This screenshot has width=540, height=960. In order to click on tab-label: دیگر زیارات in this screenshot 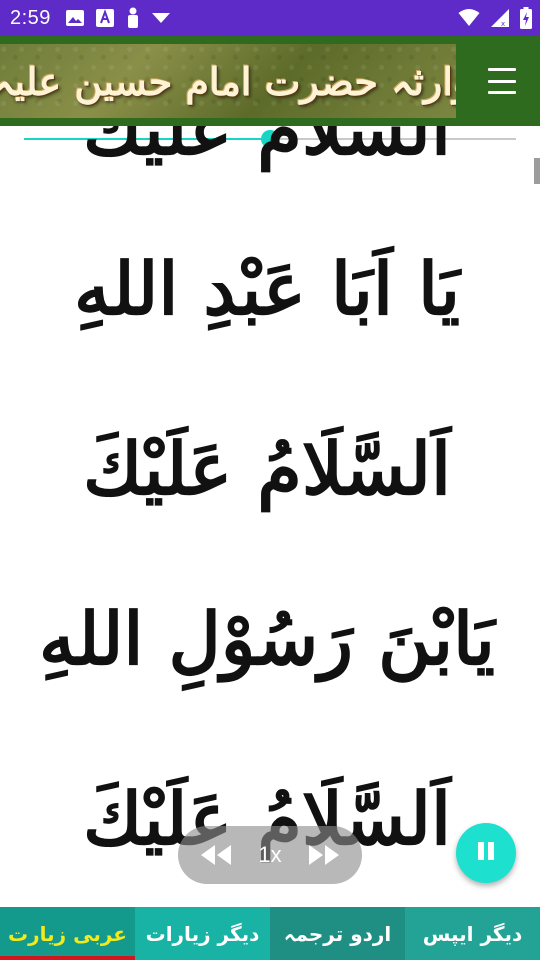, I will do `click(202, 933)`.